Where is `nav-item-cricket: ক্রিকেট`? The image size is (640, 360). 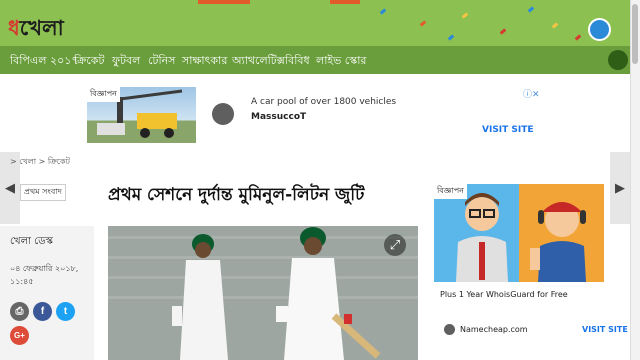 nav-item-cricket: ক্রিকেট is located at coordinates (89, 61).